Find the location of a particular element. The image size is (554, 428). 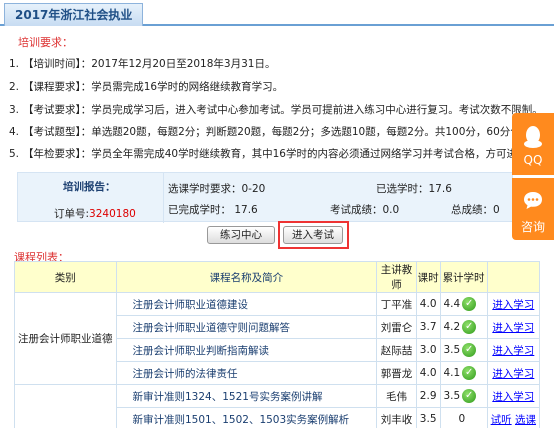

requirement-item: 2. 【课程要求】：学员需完成16学时的网络继续教育学习。 is located at coordinates (146, 87).